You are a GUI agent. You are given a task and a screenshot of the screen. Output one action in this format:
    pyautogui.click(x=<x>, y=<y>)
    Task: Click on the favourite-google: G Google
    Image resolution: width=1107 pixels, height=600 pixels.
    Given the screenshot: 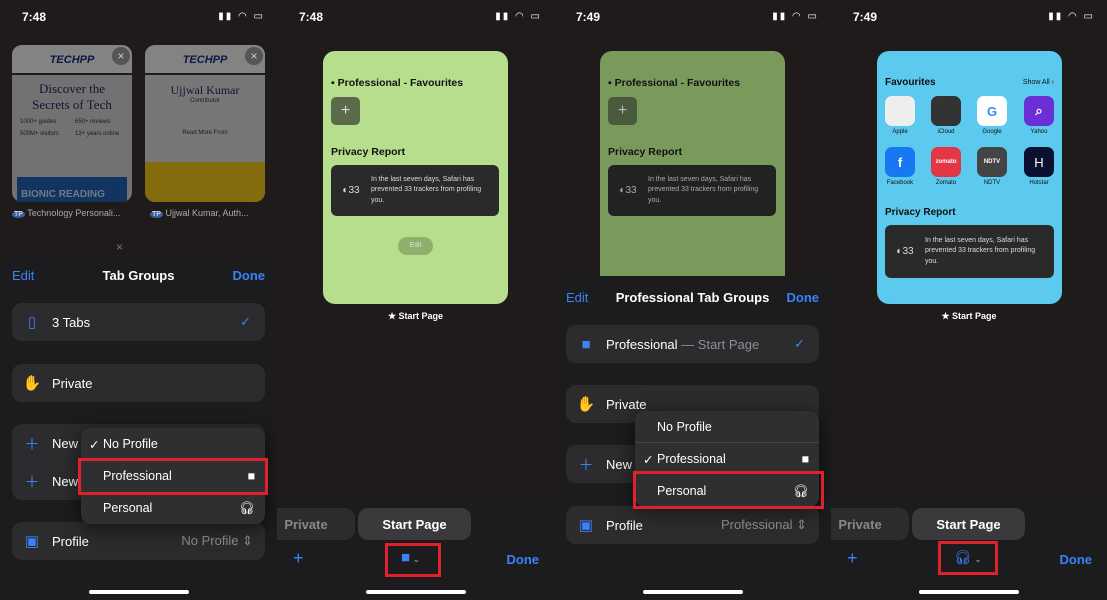 What is the action you would take?
    pyautogui.click(x=992, y=115)
    